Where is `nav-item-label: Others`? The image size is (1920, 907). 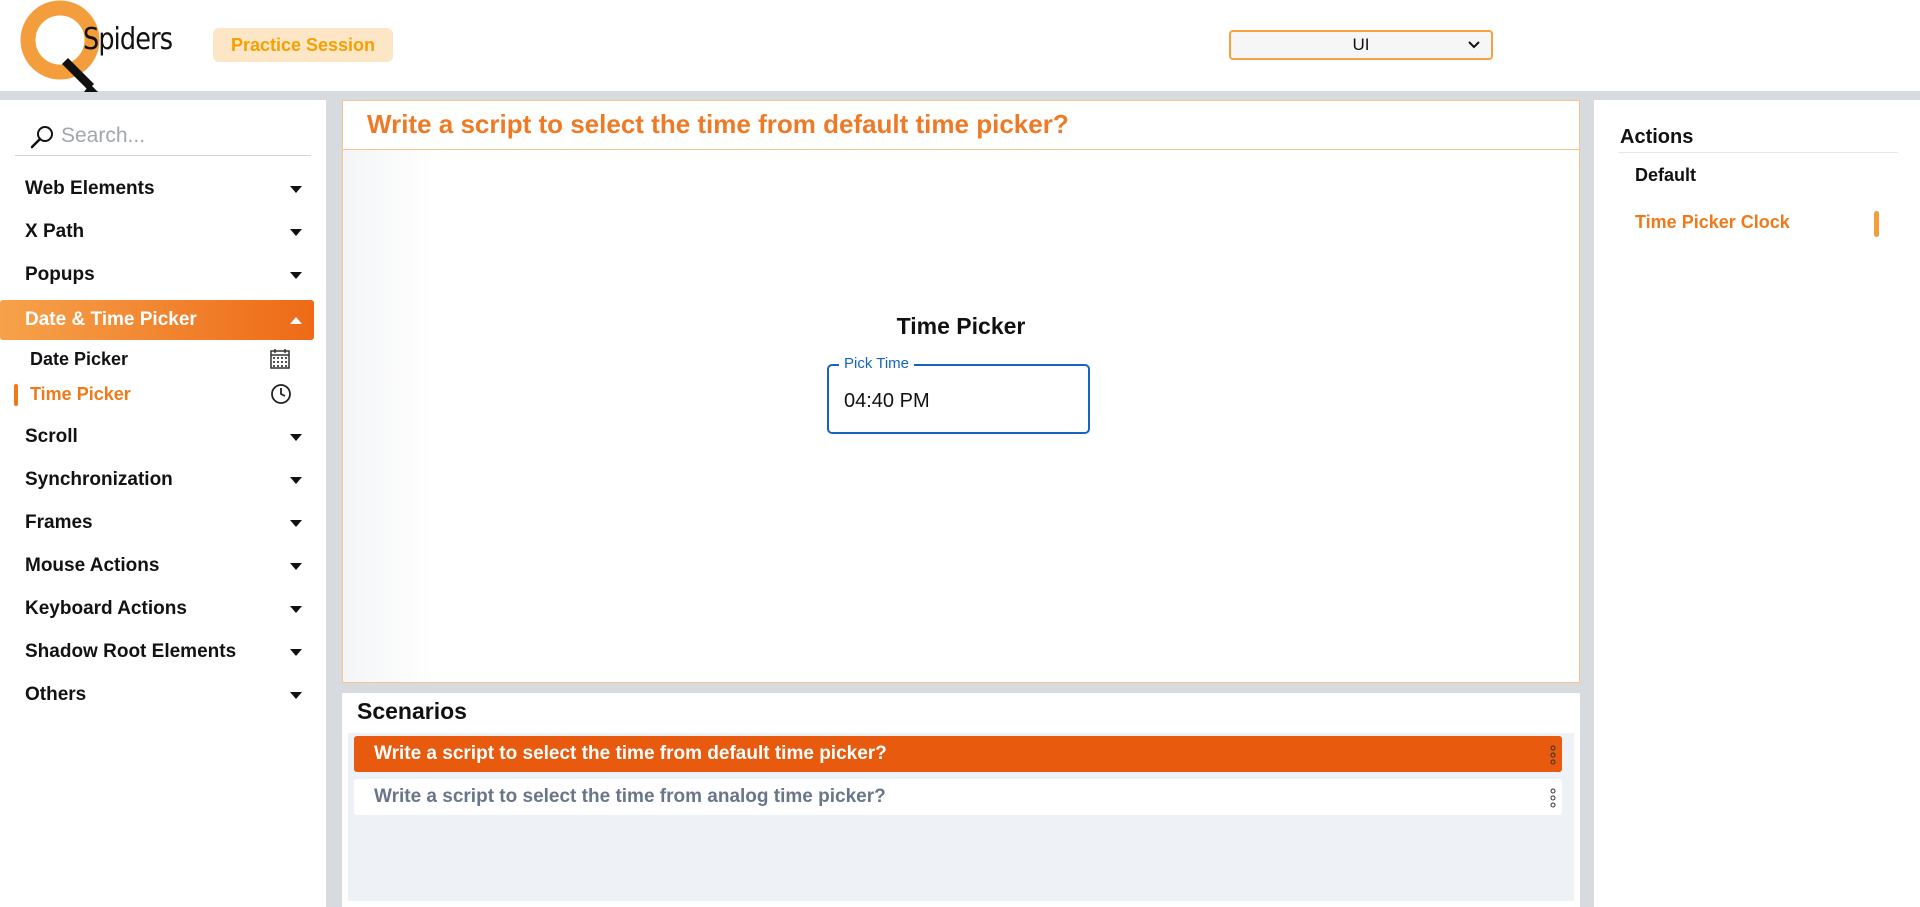 nav-item-label: Others is located at coordinates (56, 694).